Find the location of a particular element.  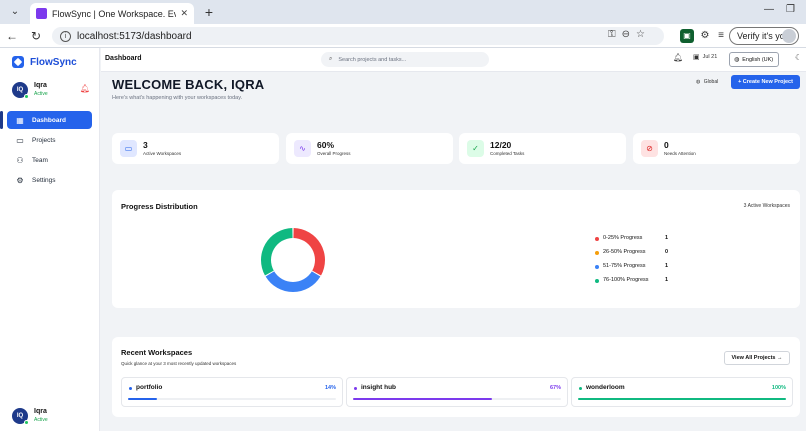

legend-count: 1 is located at coordinates (667, 238).